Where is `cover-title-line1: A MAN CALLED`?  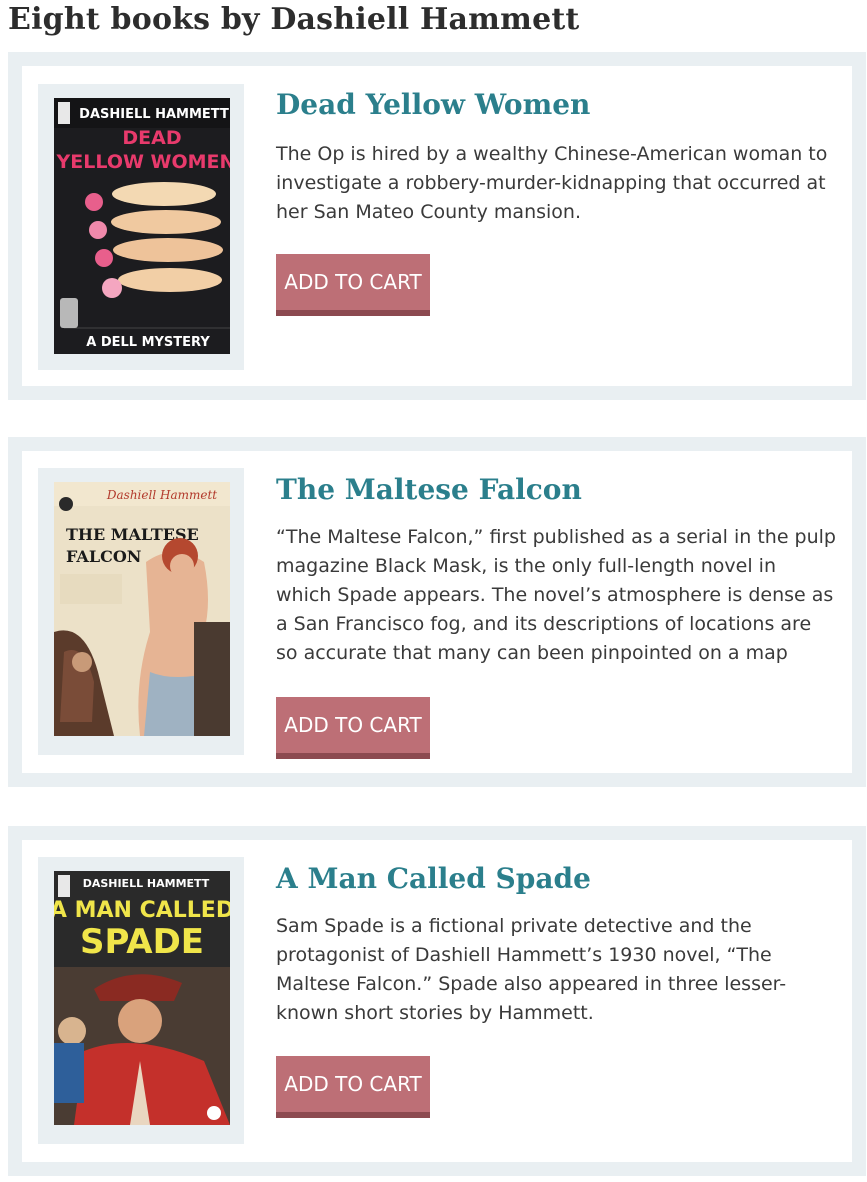
cover-title-line1: A MAN CALLED is located at coordinates (142, 910).